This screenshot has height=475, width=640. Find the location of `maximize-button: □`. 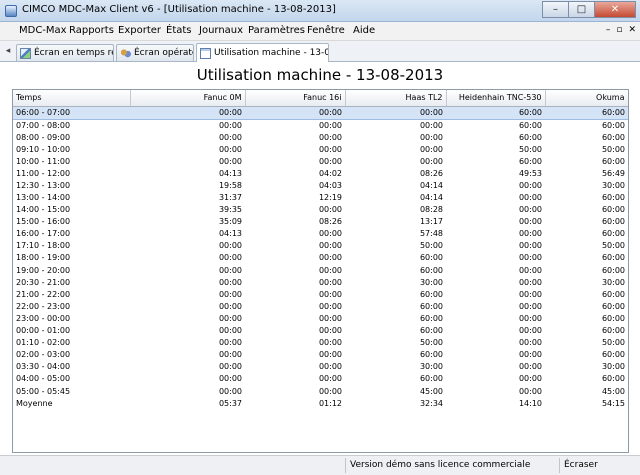

maximize-button: □ is located at coordinates (581, 9).